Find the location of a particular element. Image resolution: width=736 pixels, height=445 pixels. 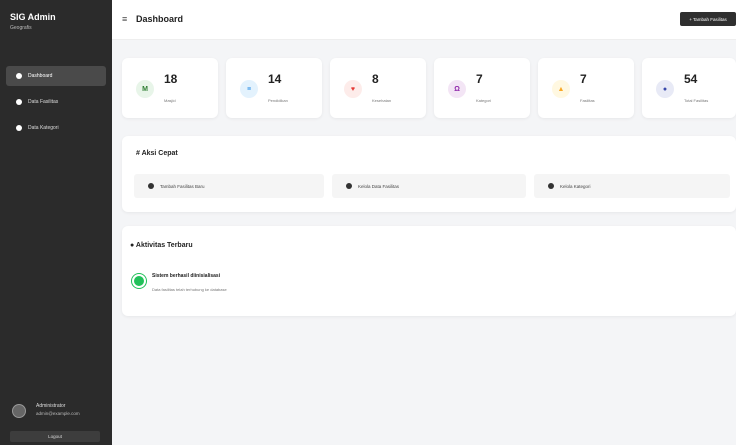

stat-icon: ≡ is located at coordinates (249, 89).